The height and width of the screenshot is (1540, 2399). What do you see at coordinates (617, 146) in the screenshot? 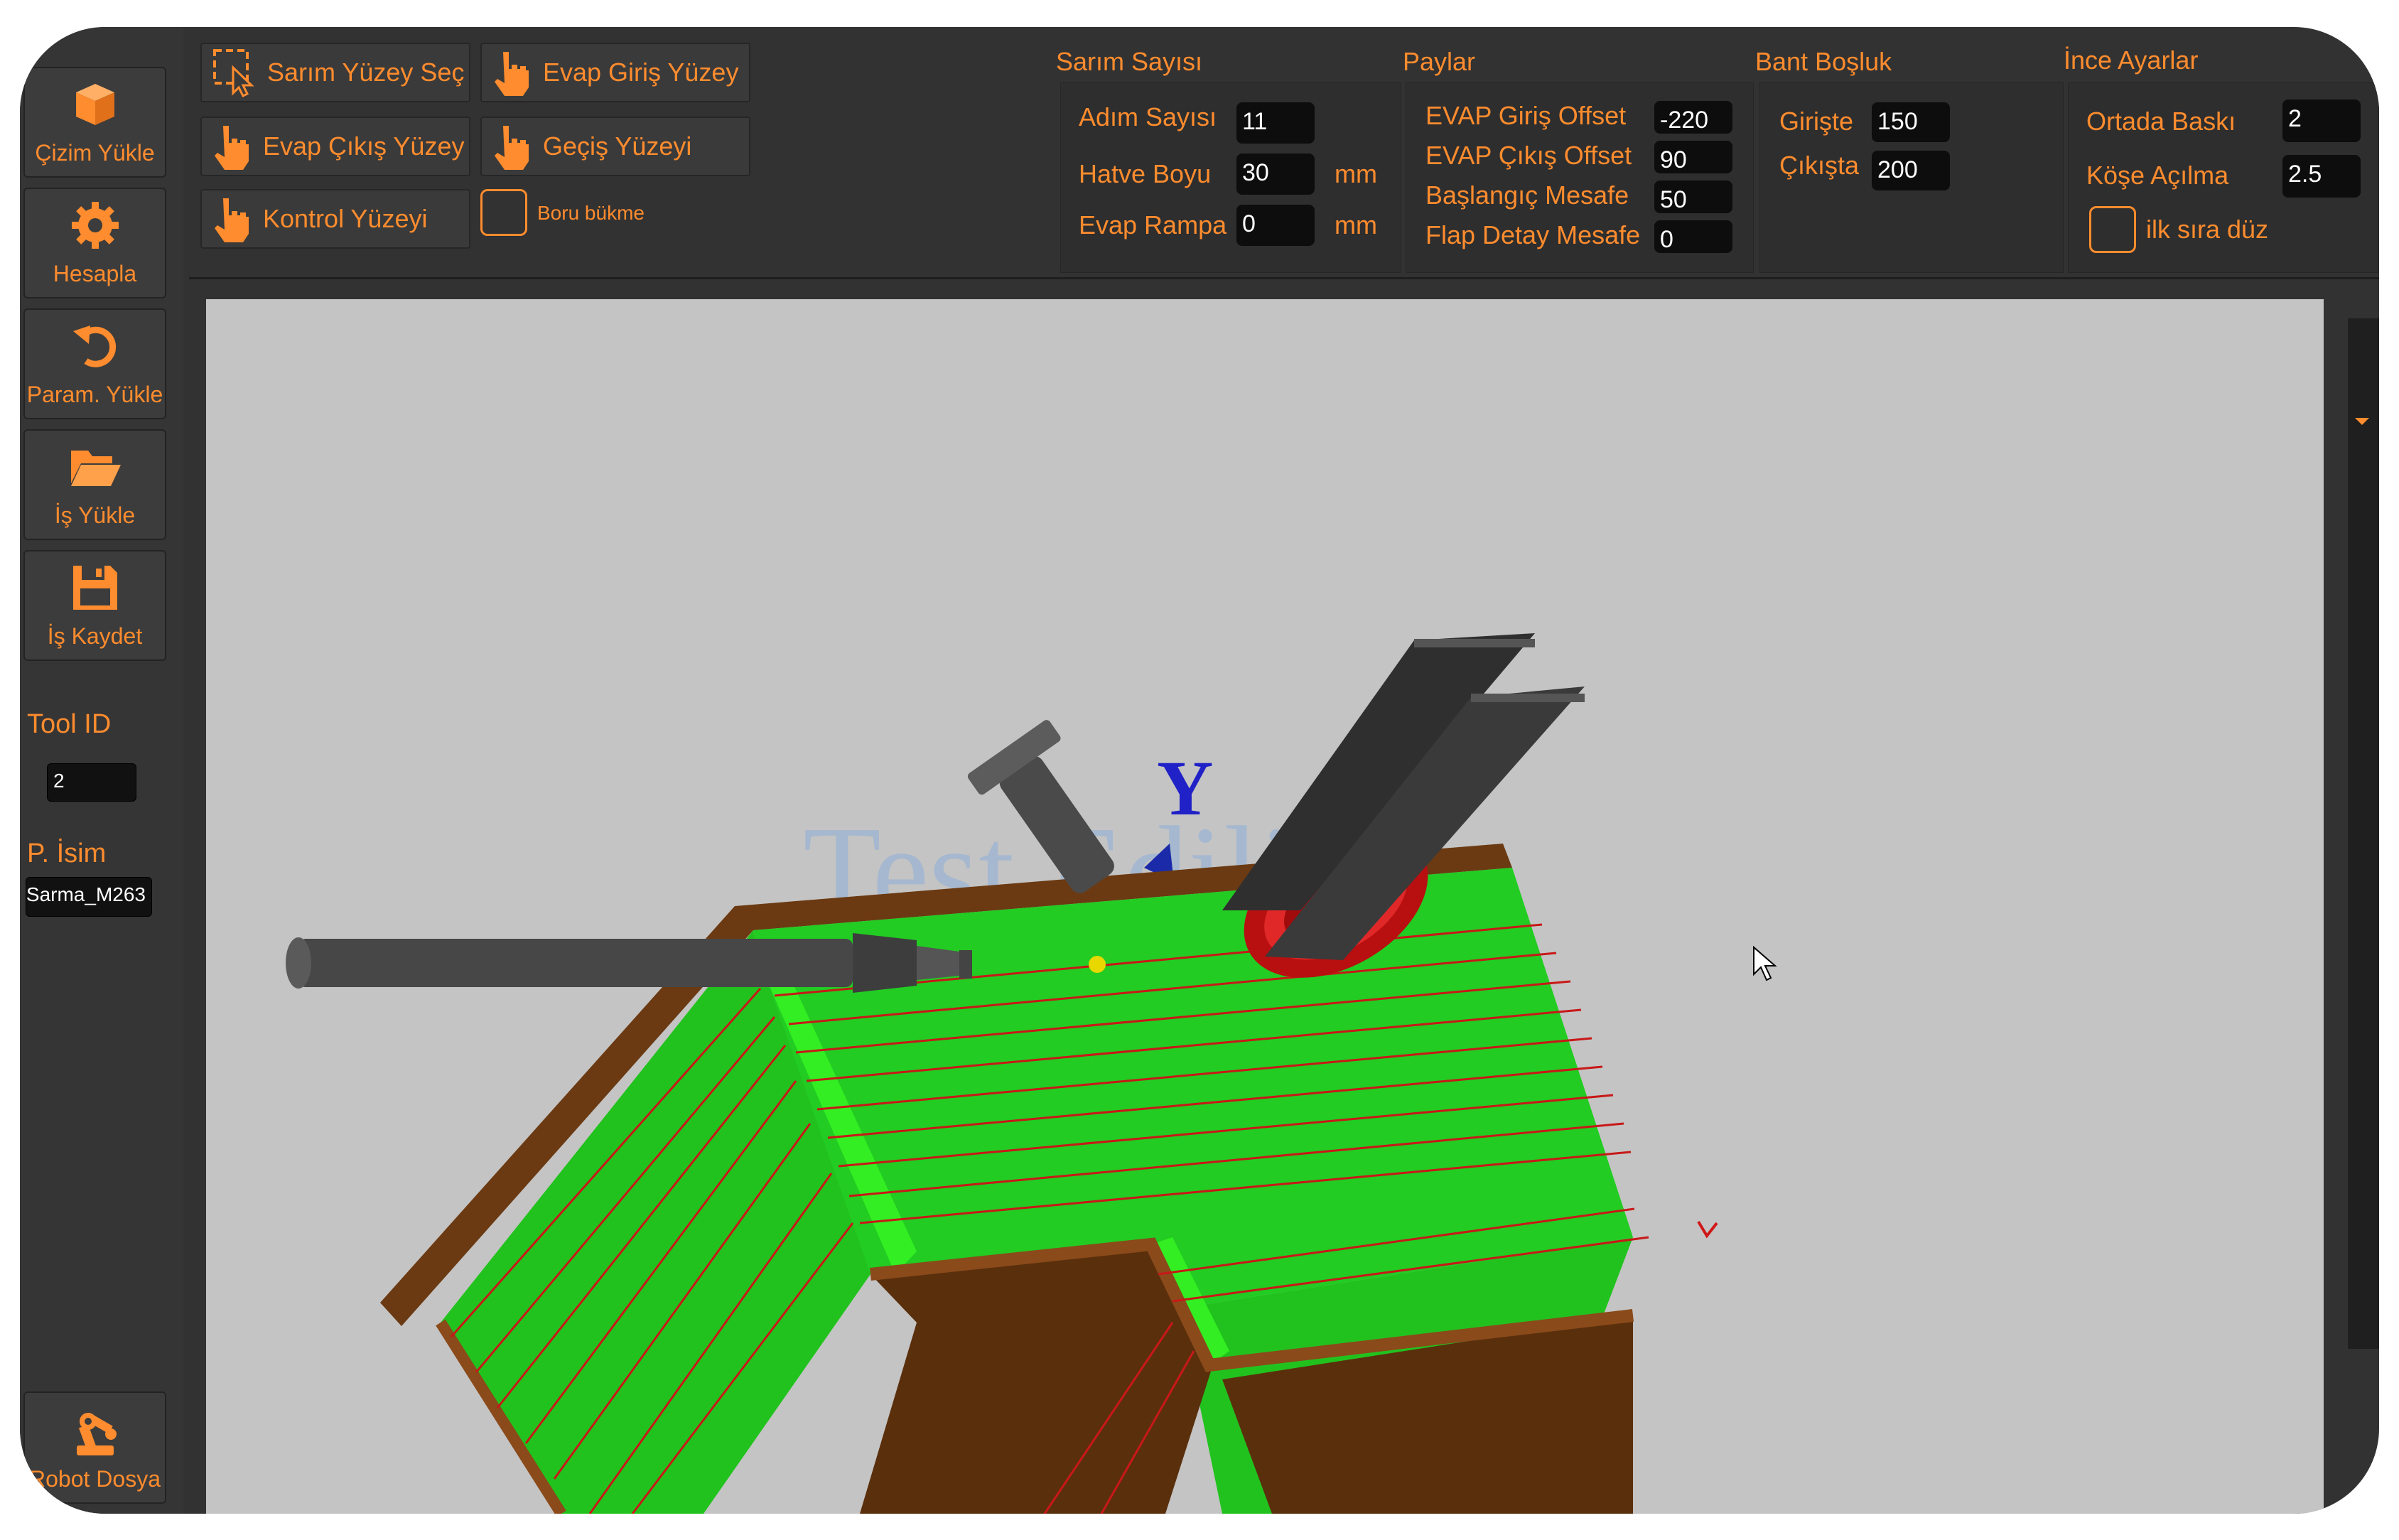
I see `button-label: Geçiş Yüzeyi` at bounding box center [617, 146].